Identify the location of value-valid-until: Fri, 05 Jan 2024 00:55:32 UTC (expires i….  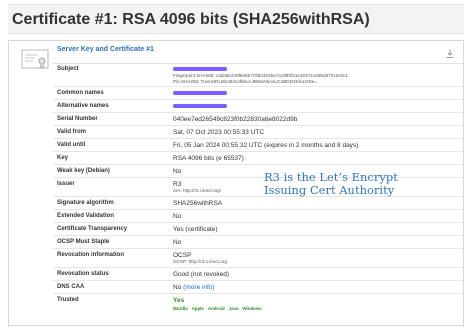
(266, 145).